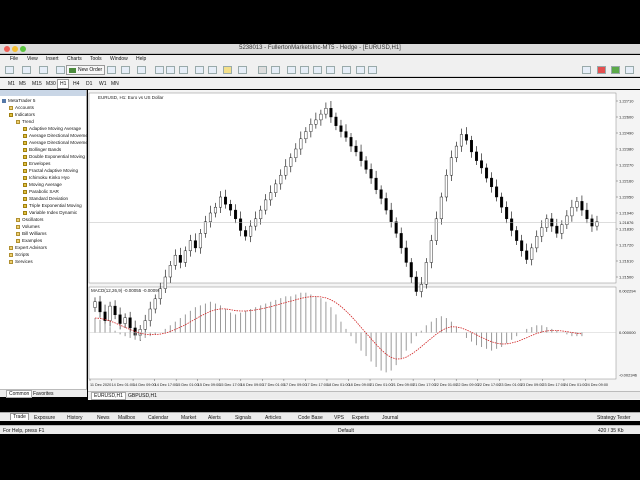  What do you see at coordinates (25, 121) in the screenshot?
I see `tree-item-trend: Trend` at bounding box center [25, 121].